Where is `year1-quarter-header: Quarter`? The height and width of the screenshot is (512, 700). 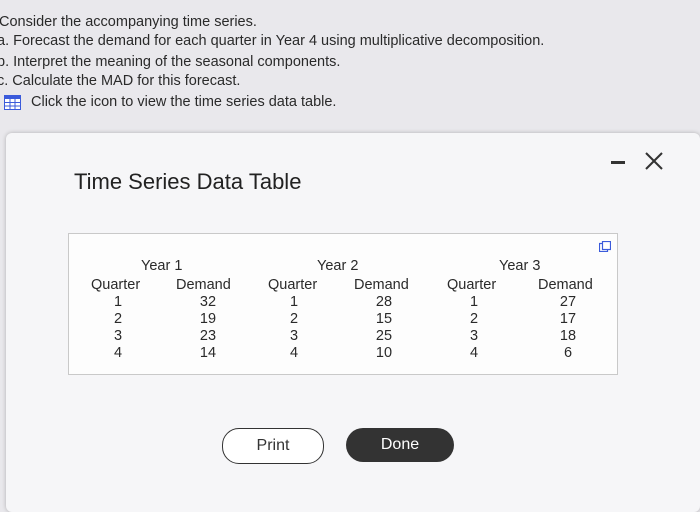
year1-quarter-header: Quarter is located at coordinates (116, 285).